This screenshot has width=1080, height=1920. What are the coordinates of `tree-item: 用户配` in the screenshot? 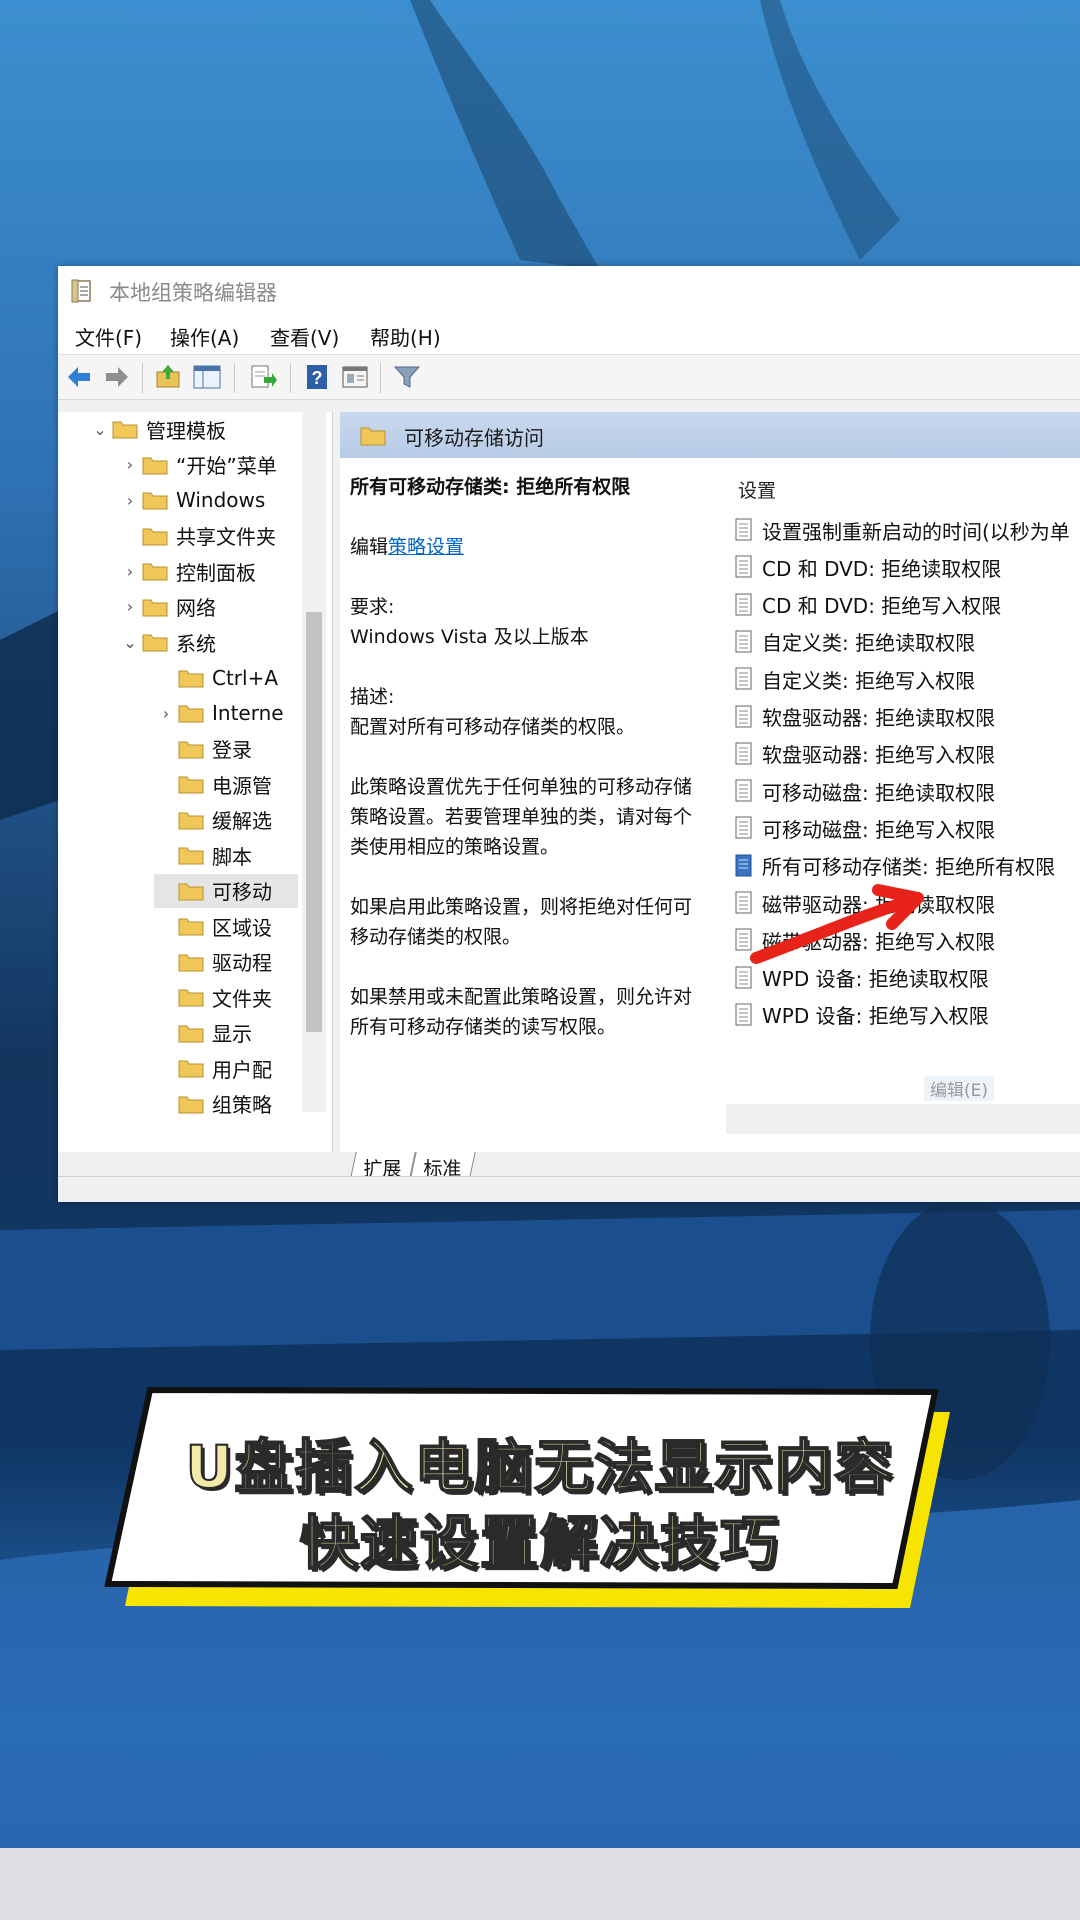 It's located at (226, 1068).